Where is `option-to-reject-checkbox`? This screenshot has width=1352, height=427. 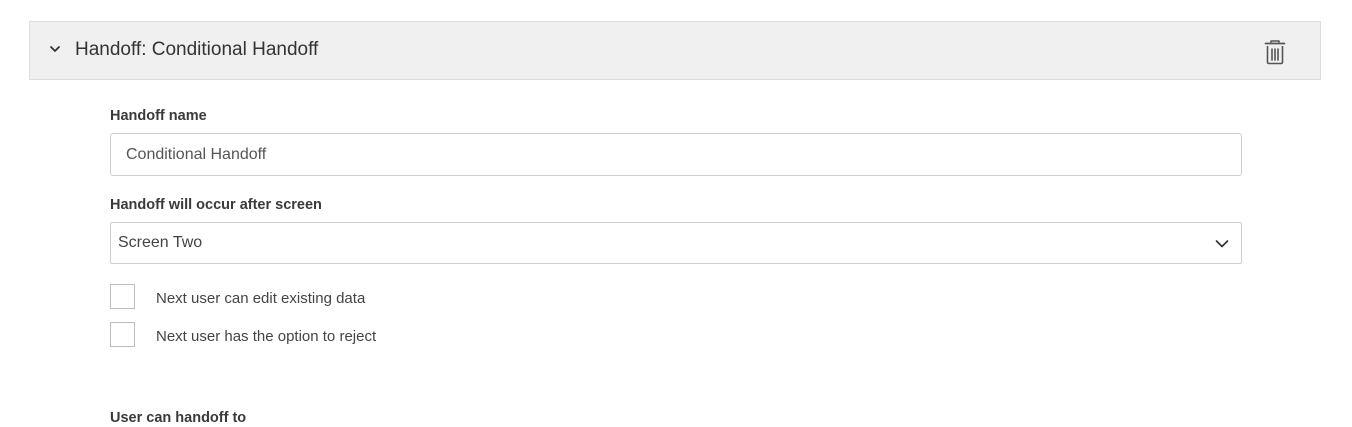
option-to-reject-checkbox is located at coordinates (122, 334).